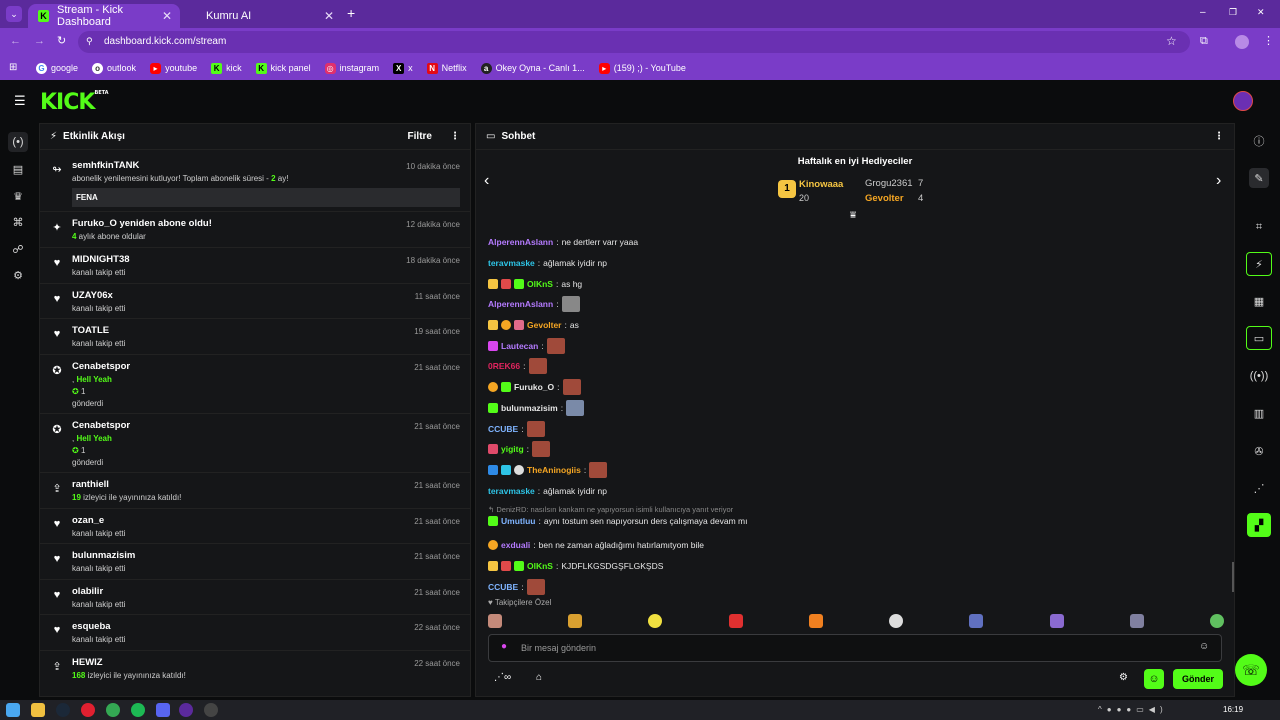 This screenshot has width=1280, height=720. Describe the element at coordinates (858, 428) in the screenshot. I see `chat-message: CCUBE:` at that location.